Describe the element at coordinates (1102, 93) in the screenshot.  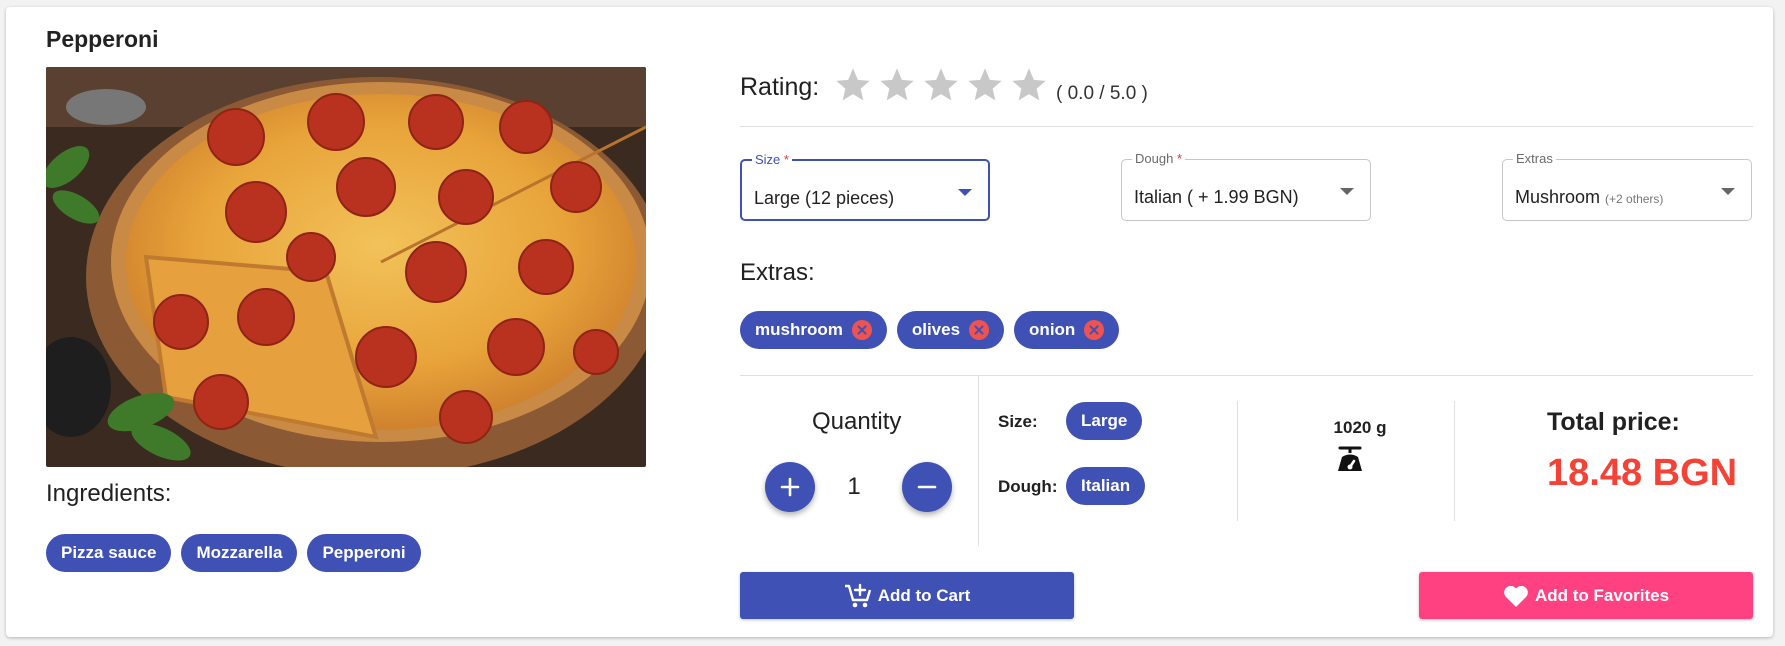
I see `rating-value: ( 0.0 / 5.0 )` at that location.